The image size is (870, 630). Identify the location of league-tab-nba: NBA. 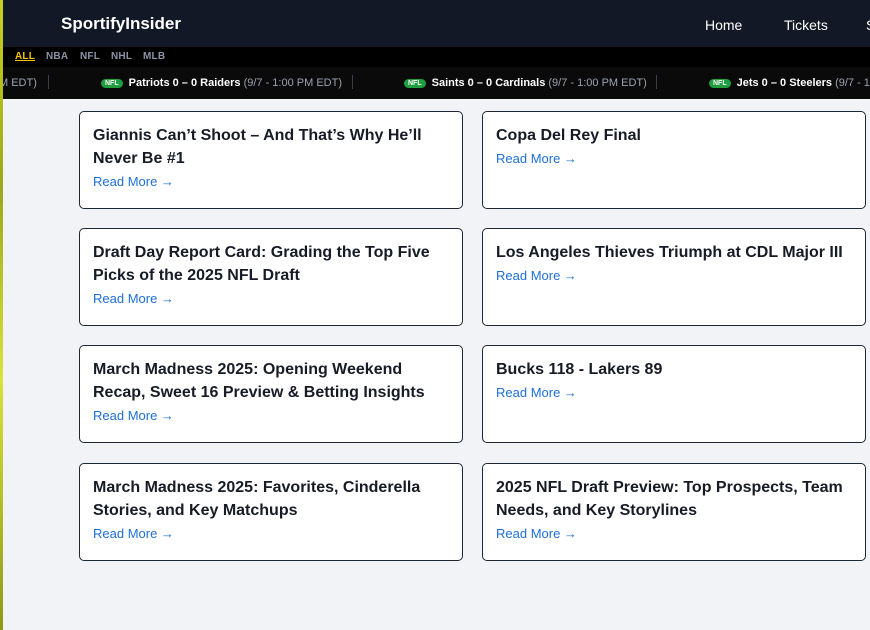
(57, 56).